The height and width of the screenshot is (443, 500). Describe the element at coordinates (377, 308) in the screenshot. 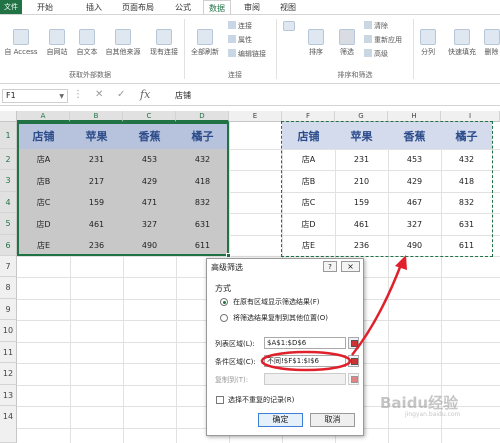

I see `pointer-arrow-line` at that location.